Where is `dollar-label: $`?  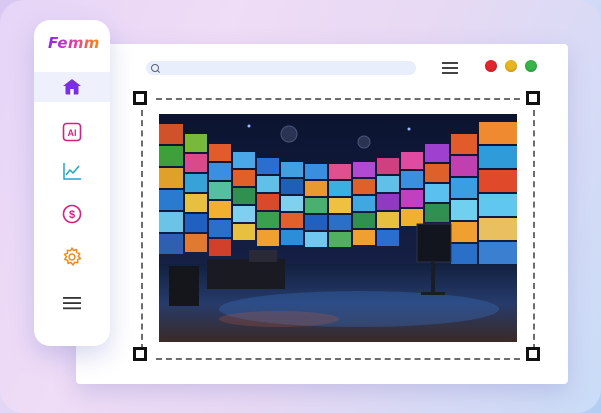
dollar-label: $ is located at coordinates (72, 215).